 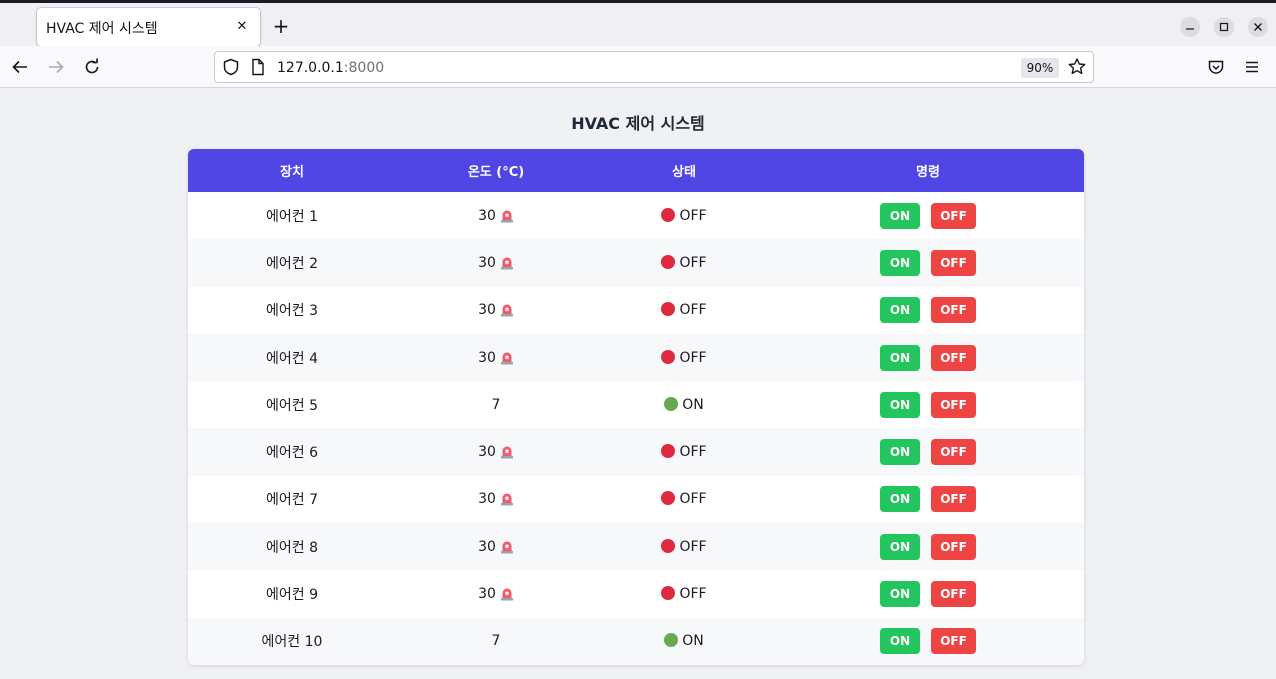 What do you see at coordinates (1252, 67) in the screenshot?
I see `menu-button` at bounding box center [1252, 67].